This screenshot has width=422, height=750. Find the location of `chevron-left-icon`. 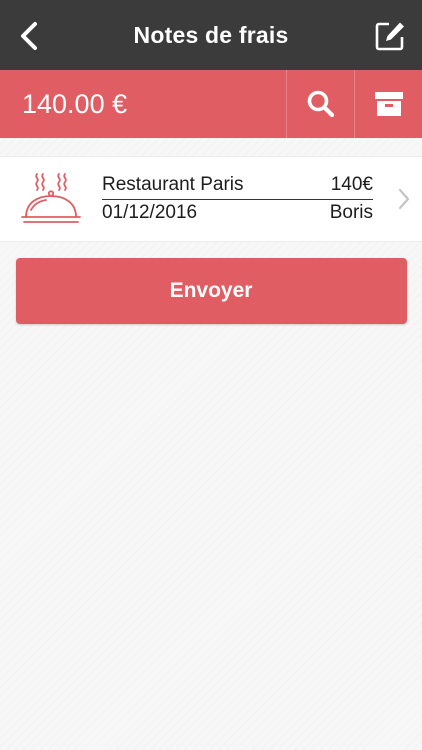

chevron-left-icon is located at coordinates (30, 36).